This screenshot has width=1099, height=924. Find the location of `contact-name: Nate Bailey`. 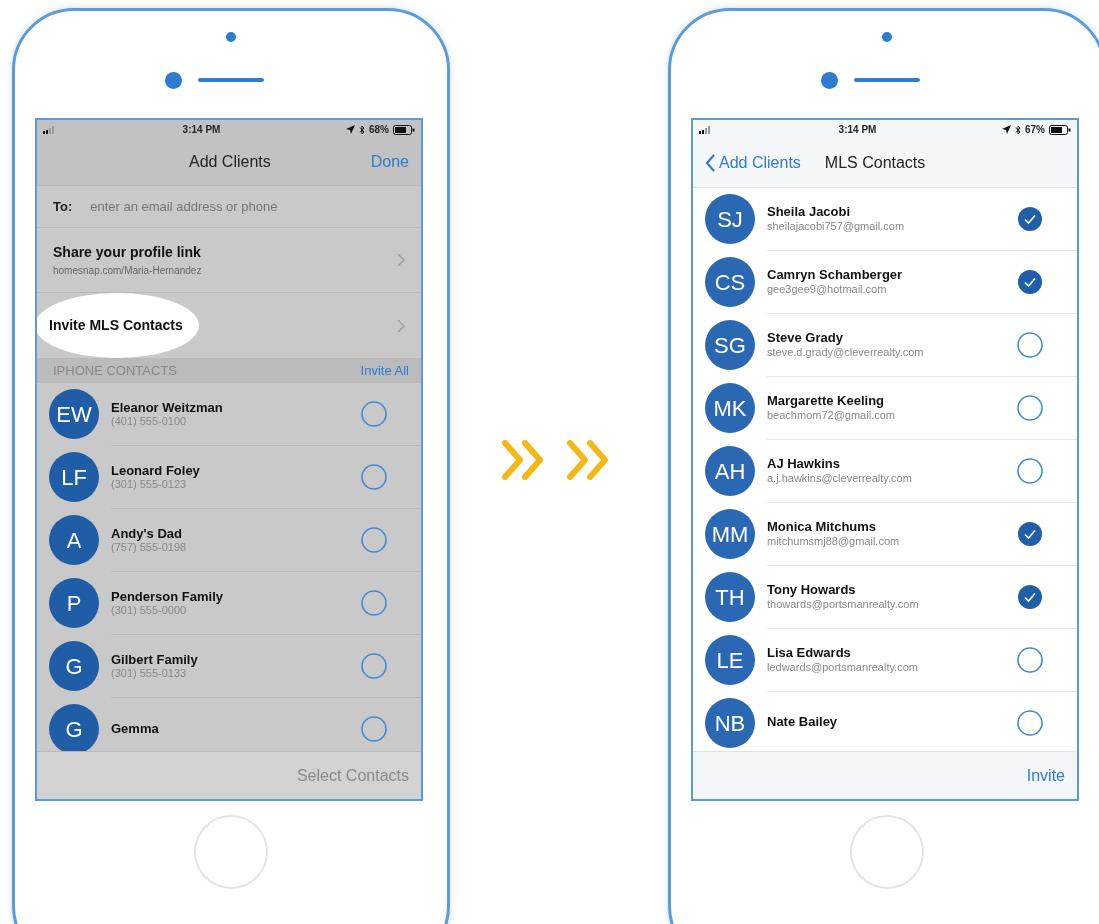

contact-name: Nate Bailey is located at coordinates (802, 722).